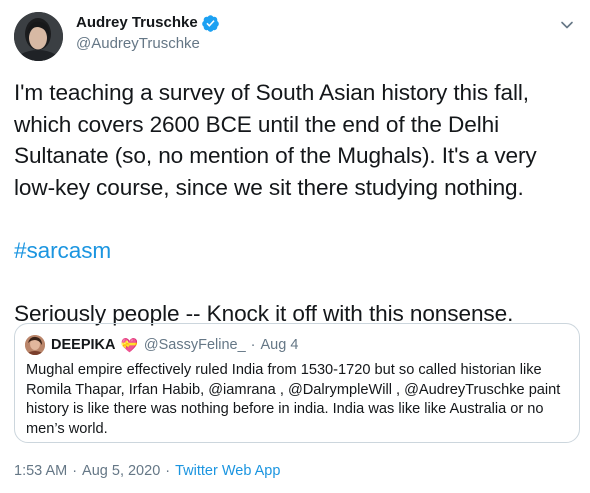 The image size is (590, 493). What do you see at coordinates (35, 345) in the screenshot?
I see `quoted-avatar` at bounding box center [35, 345].